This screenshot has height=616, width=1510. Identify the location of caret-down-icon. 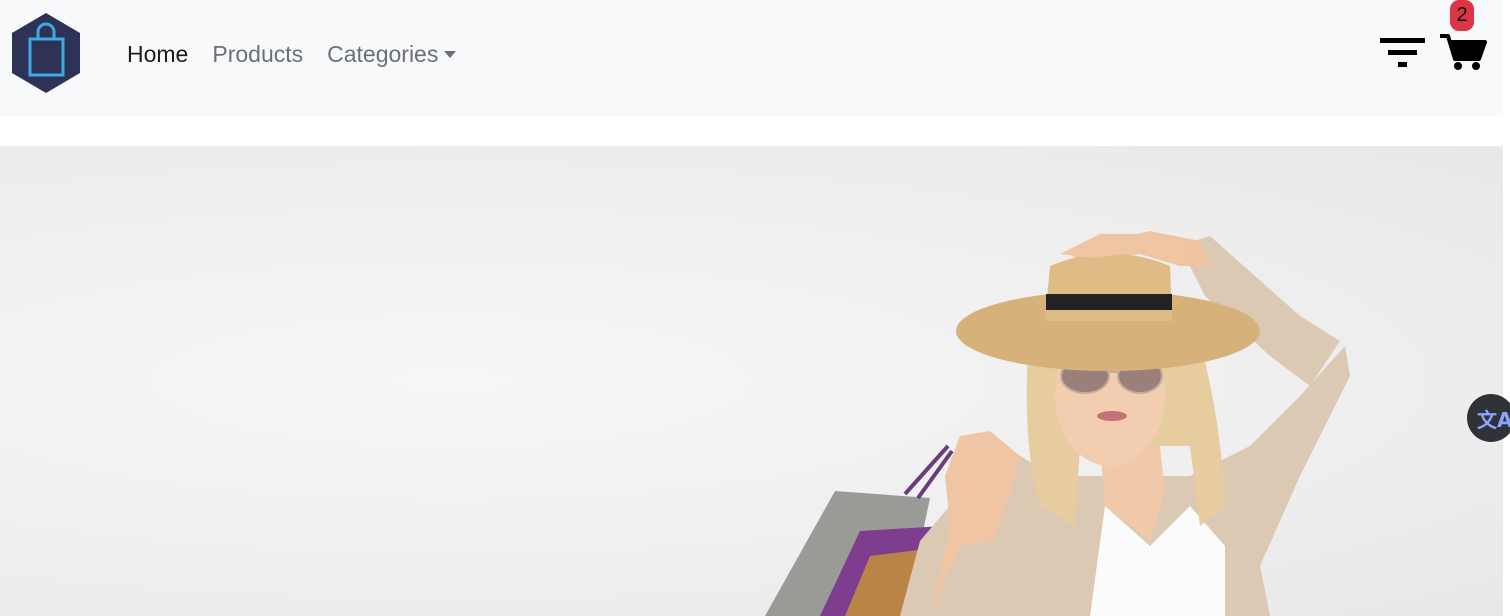
(450, 54).